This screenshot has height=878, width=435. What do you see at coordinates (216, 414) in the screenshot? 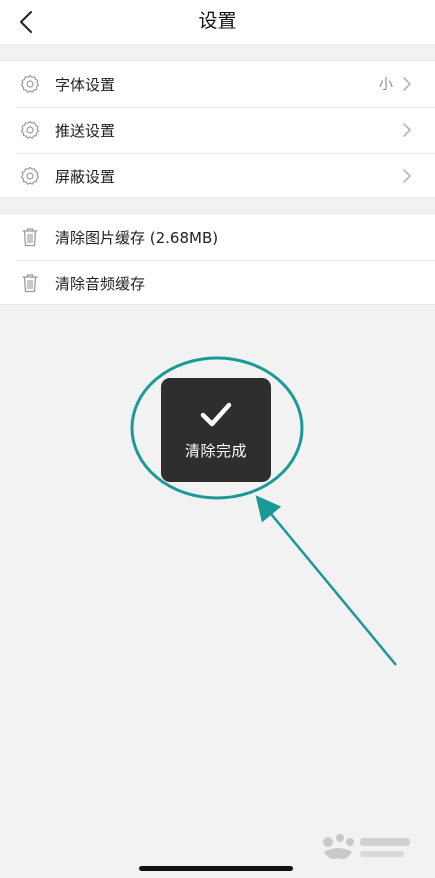
I see `checkmark-icon` at bounding box center [216, 414].